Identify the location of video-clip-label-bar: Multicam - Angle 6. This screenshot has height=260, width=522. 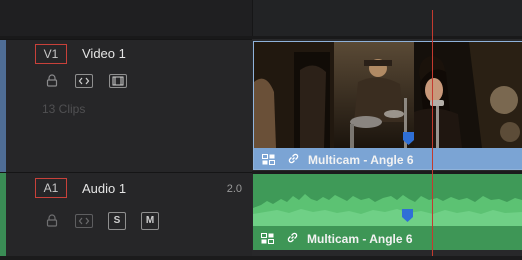
(388, 158).